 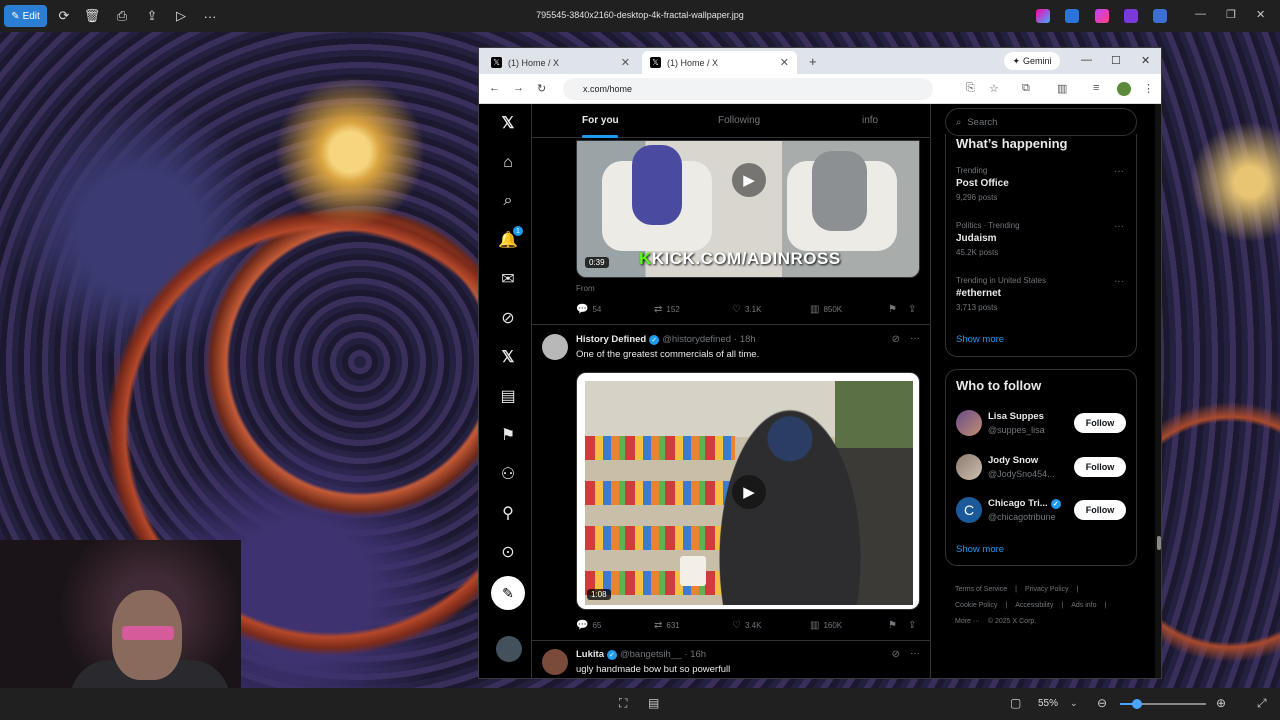 I want to click on suggested-user-name: Chicago Tri... ✓, so click(x=1024, y=503).